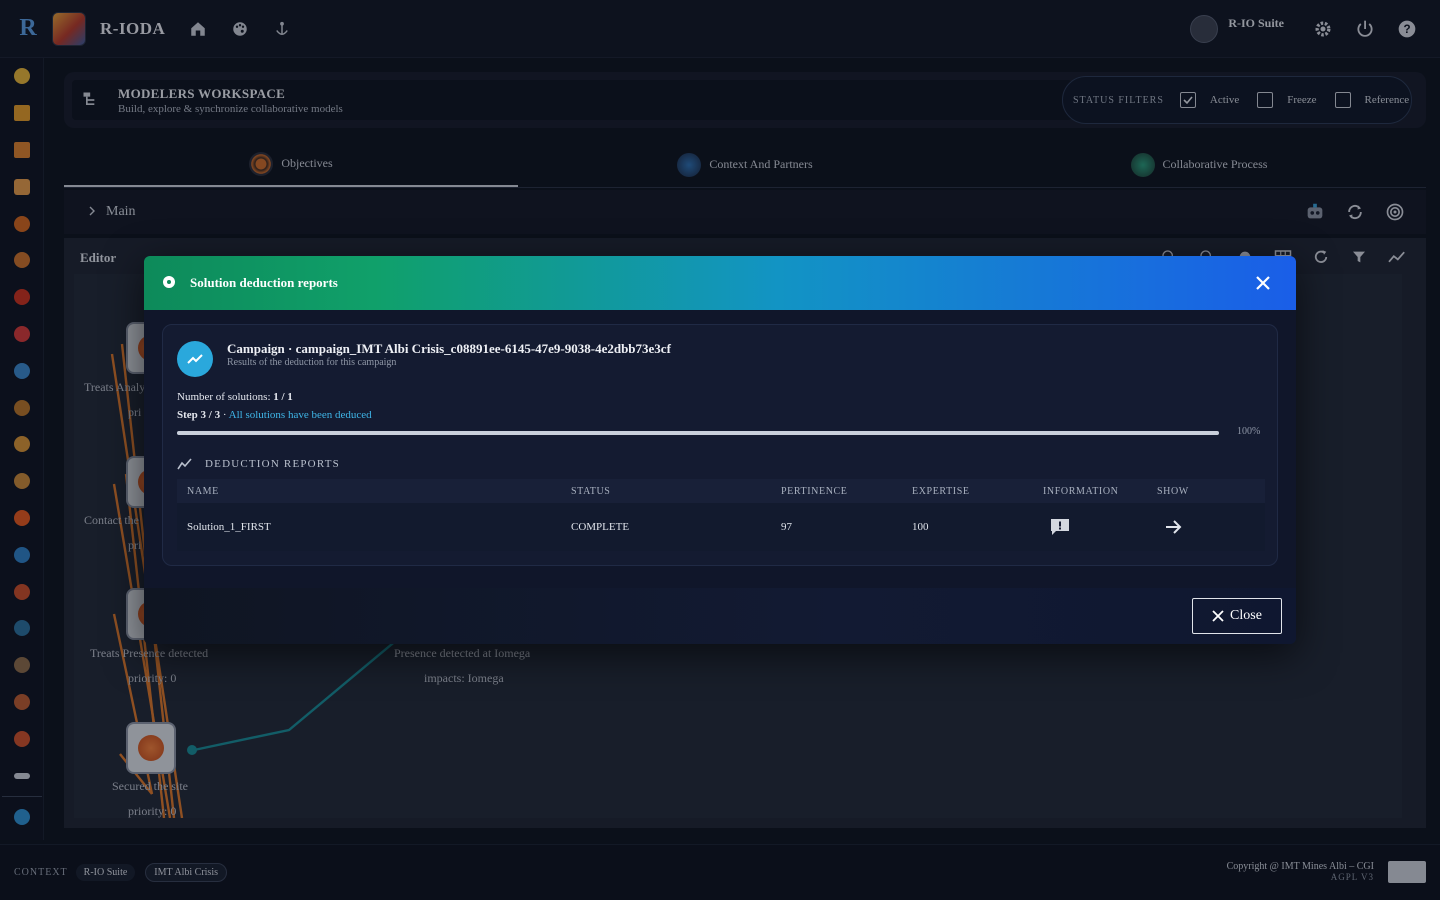 The height and width of the screenshot is (900, 1440). What do you see at coordinates (283, 397) in the screenshot?
I see `solutions-value: 1 / 1` at bounding box center [283, 397].